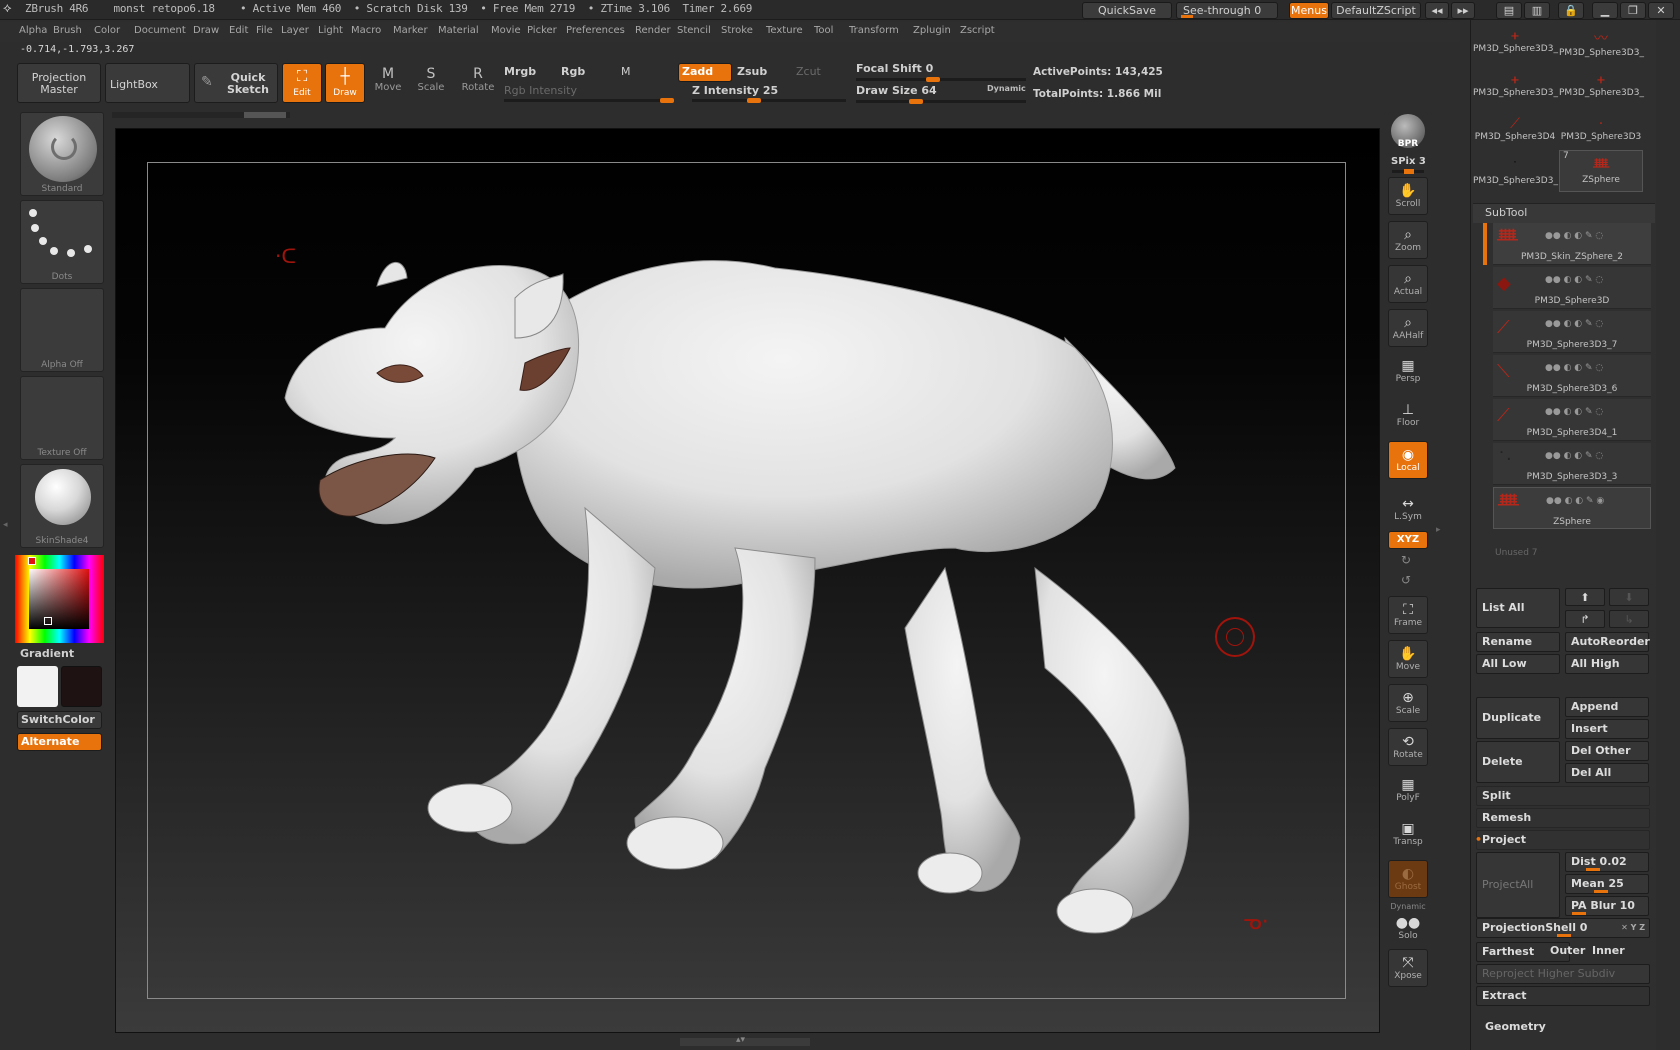  Describe the element at coordinates (1408, 703) in the screenshot. I see `scale-view-button: ⊕ Scale` at that location.